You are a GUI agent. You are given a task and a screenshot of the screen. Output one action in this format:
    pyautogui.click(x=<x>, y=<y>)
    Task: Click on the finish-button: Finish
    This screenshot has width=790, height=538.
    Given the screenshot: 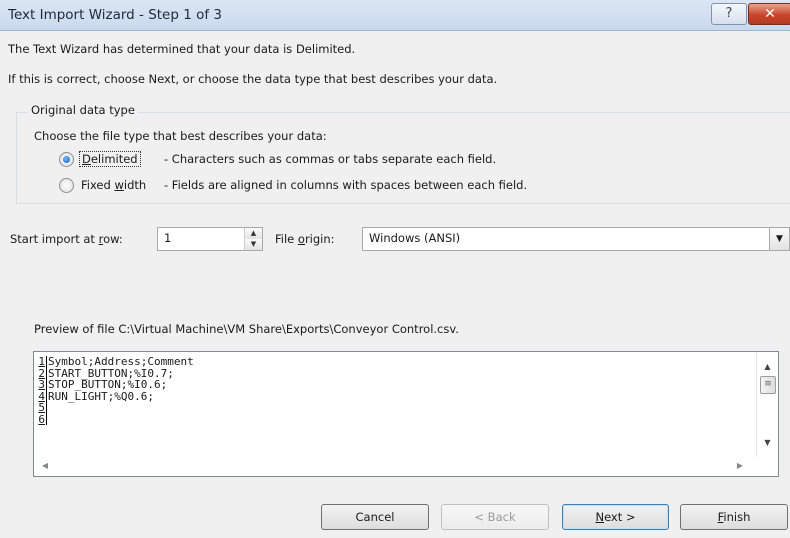 What is the action you would take?
    pyautogui.click(x=734, y=517)
    